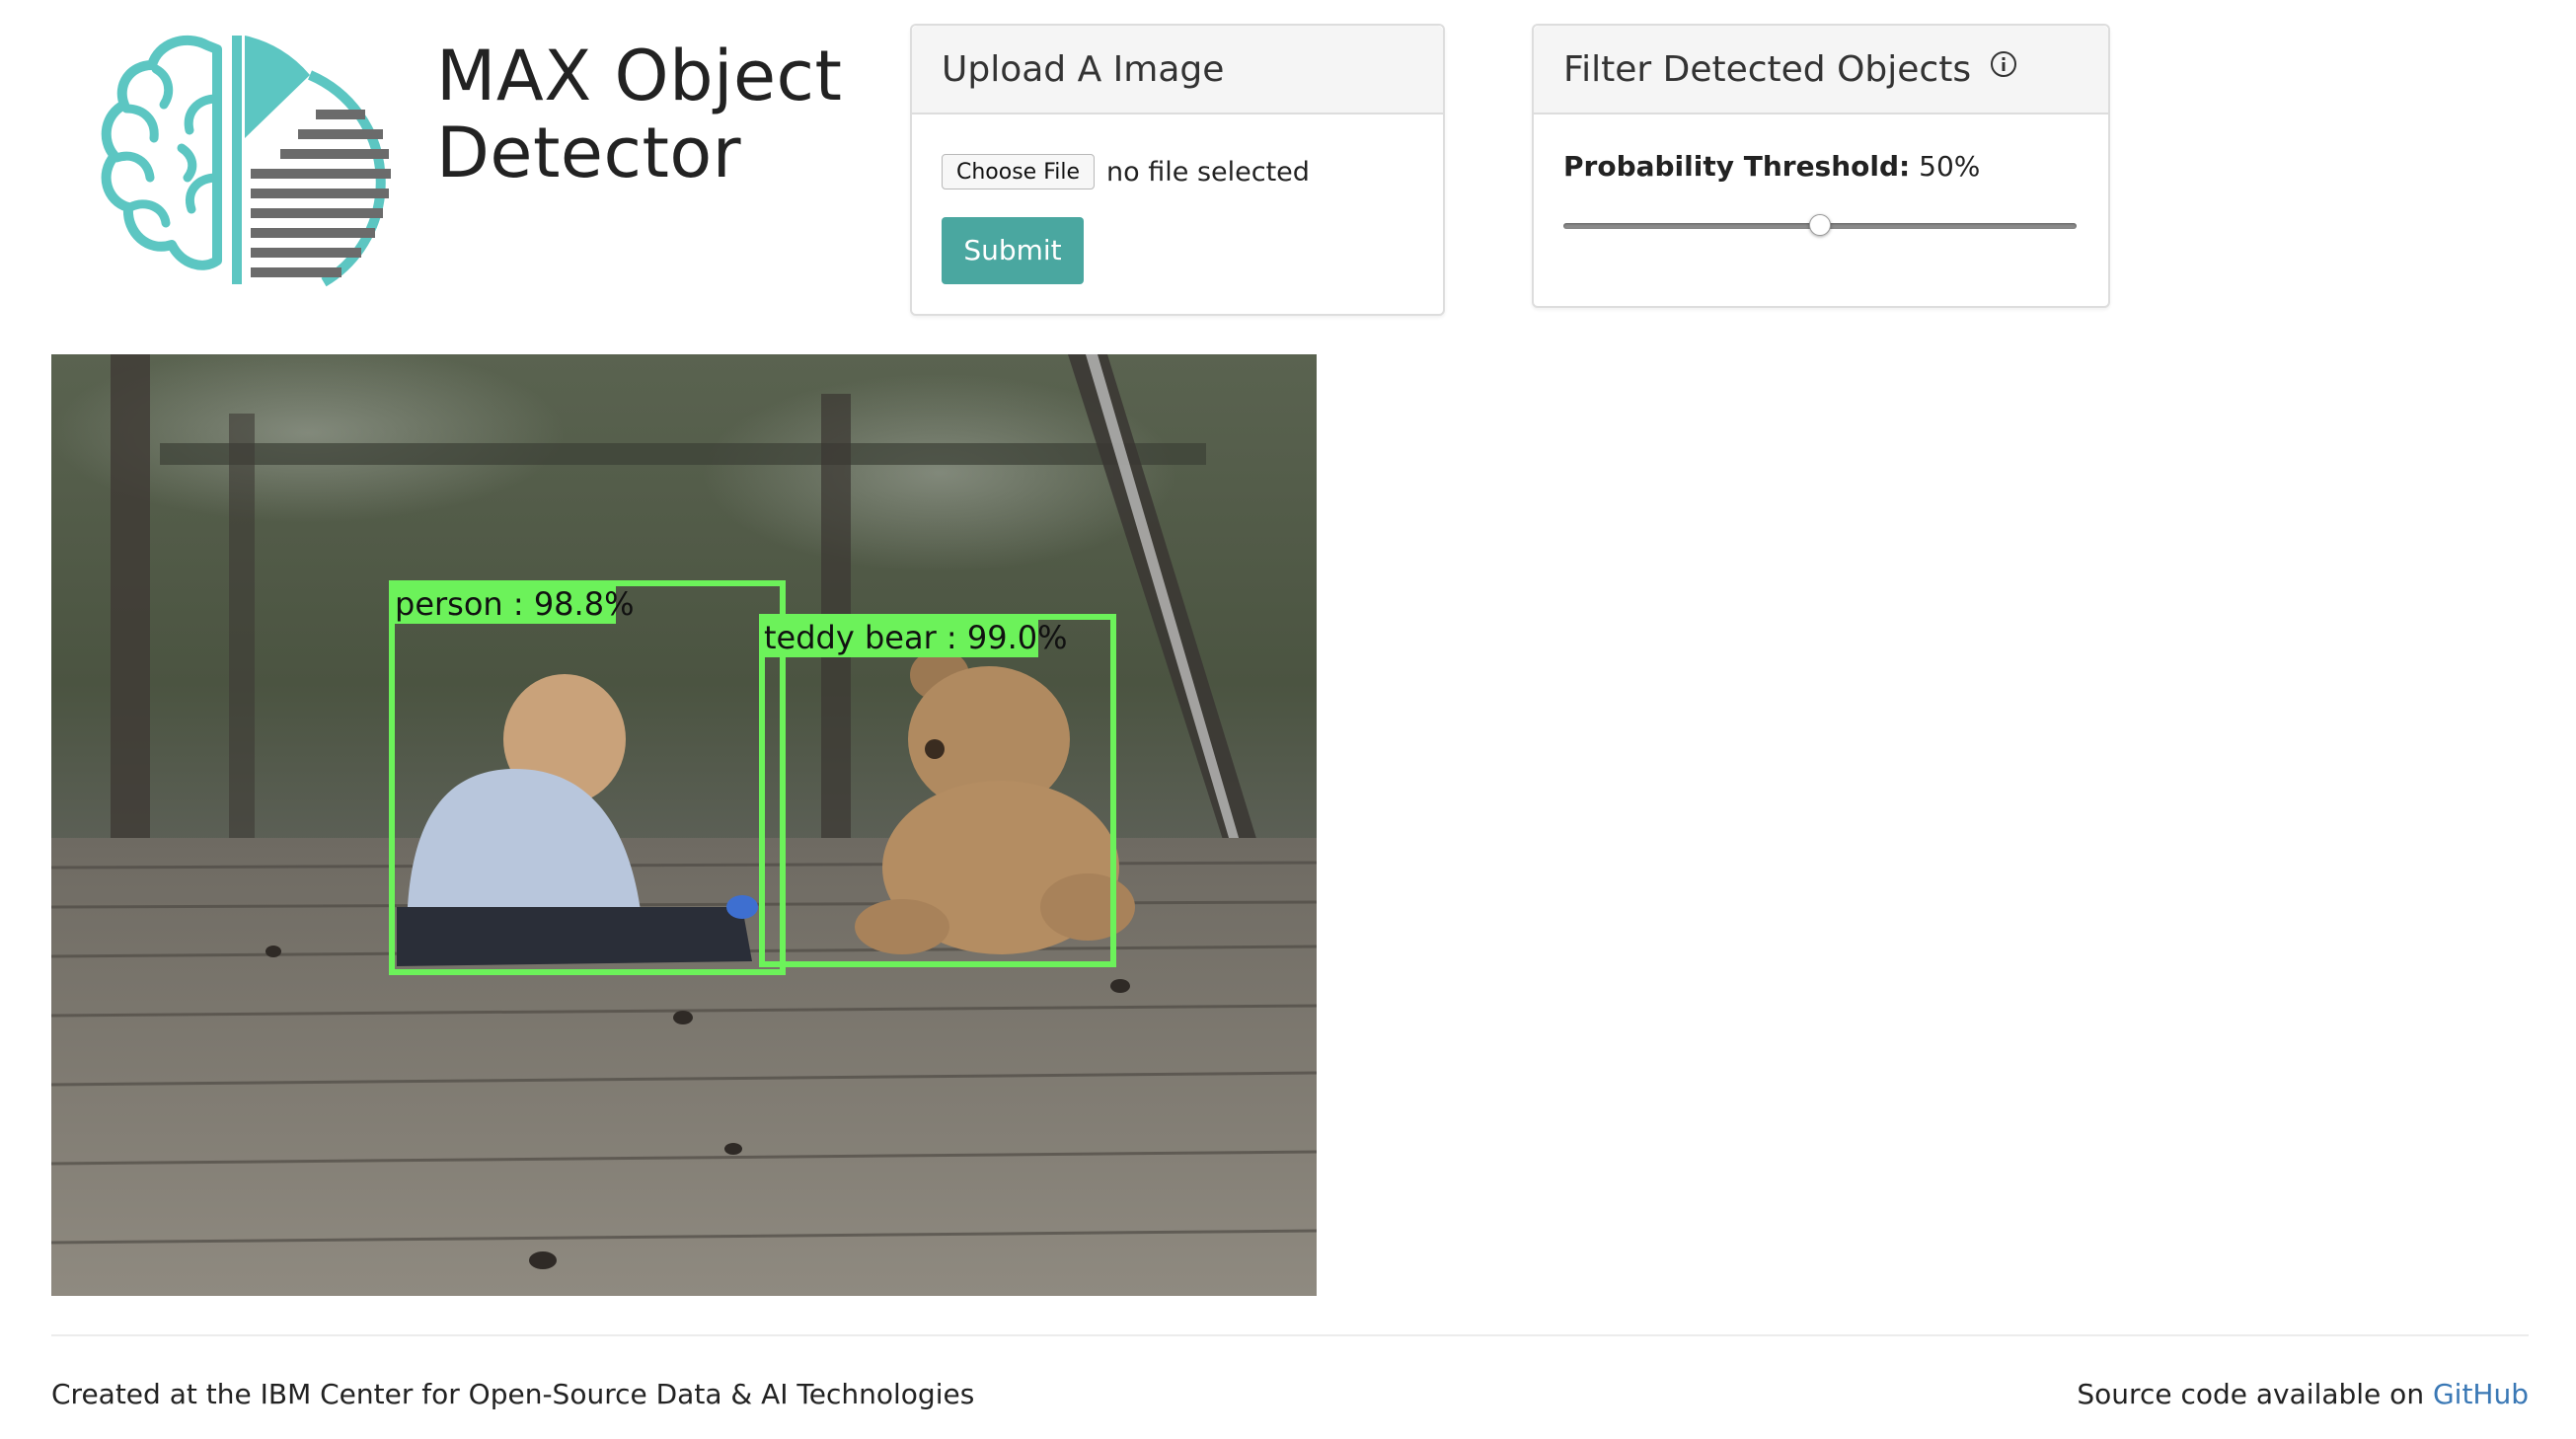 Image resolution: width=2576 pixels, height=1439 pixels. Describe the element at coordinates (2481, 1394) in the screenshot. I see `github-link: GitHub` at that location.